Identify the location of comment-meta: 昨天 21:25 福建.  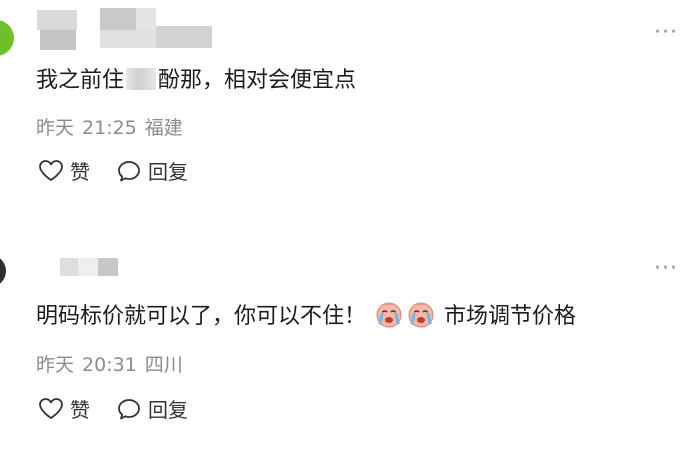
(109, 126).